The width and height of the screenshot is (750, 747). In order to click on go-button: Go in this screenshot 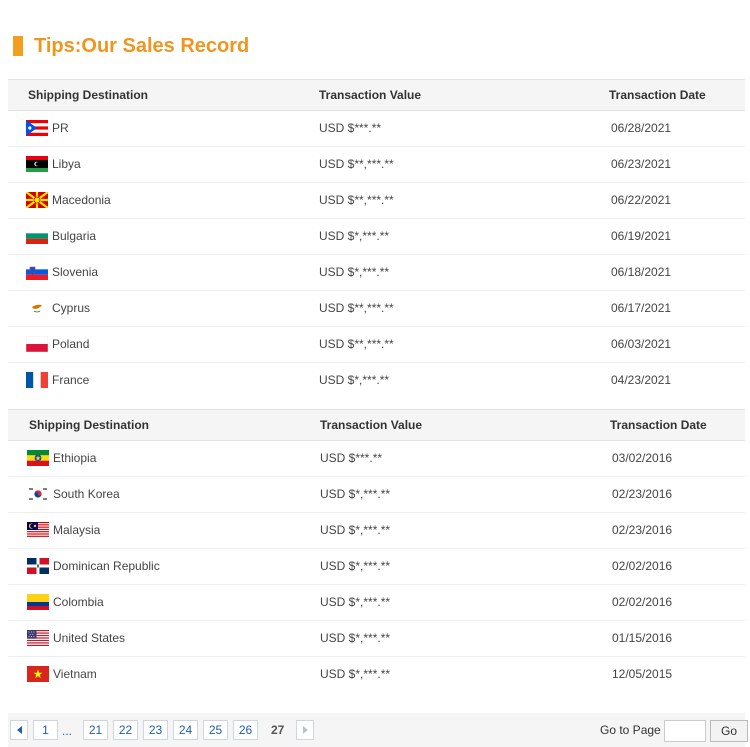, I will do `click(729, 731)`.